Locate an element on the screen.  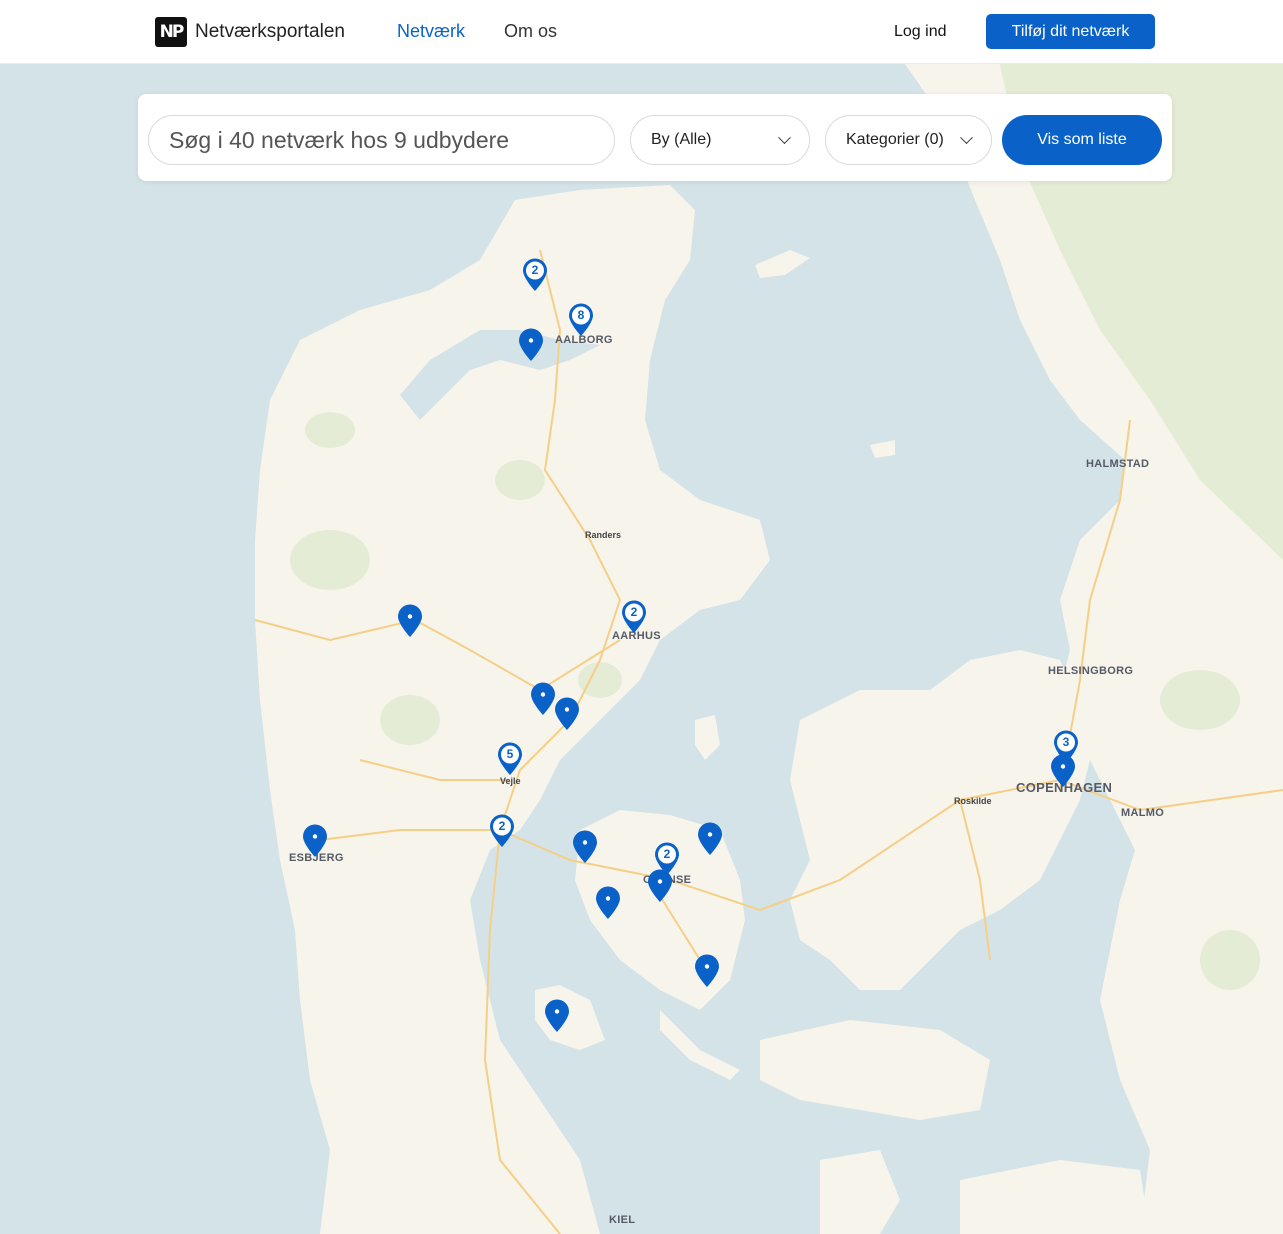
search-input is located at coordinates (381, 140).